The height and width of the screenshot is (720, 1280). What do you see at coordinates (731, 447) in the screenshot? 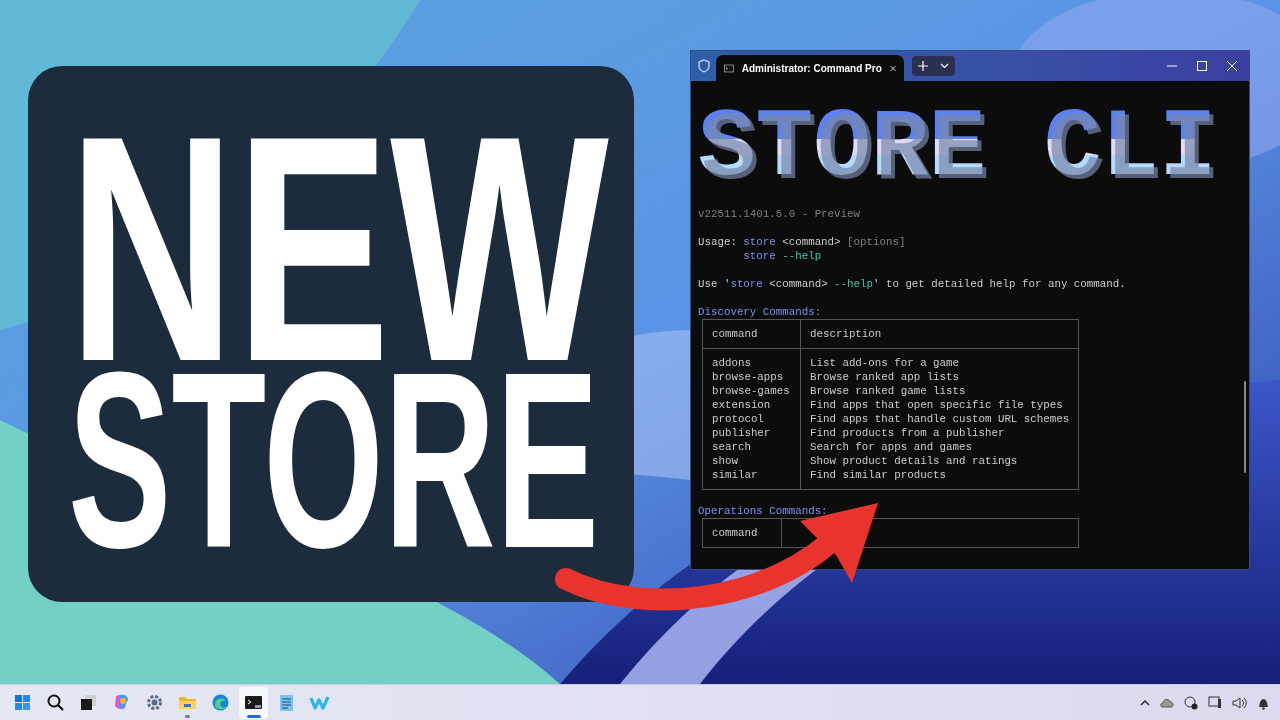
I see `table-cell: search` at bounding box center [731, 447].